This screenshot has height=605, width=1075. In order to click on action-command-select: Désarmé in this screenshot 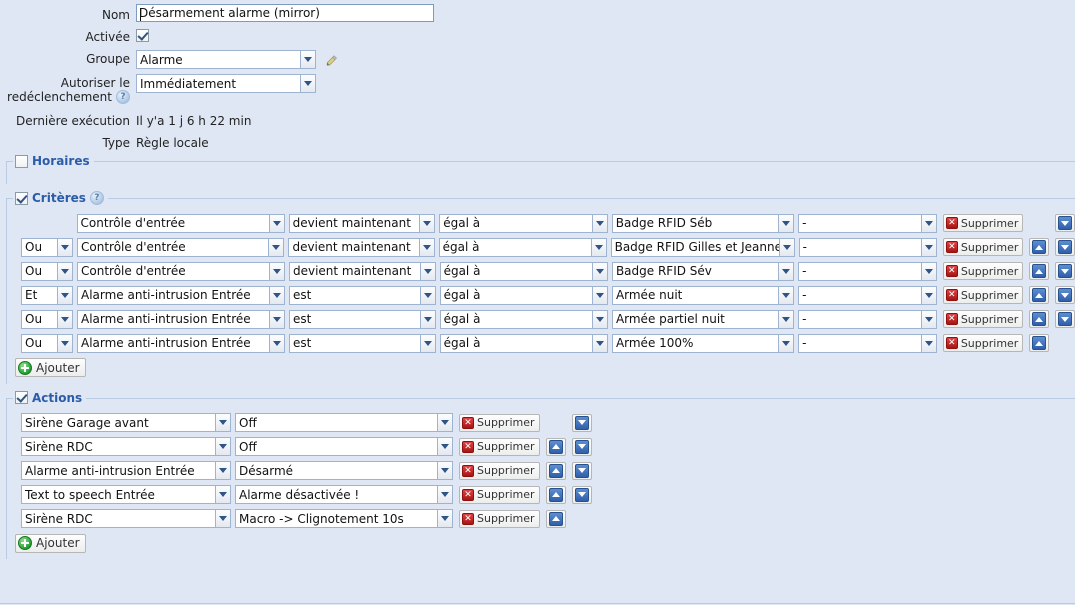, I will do `click(344, 470)`.